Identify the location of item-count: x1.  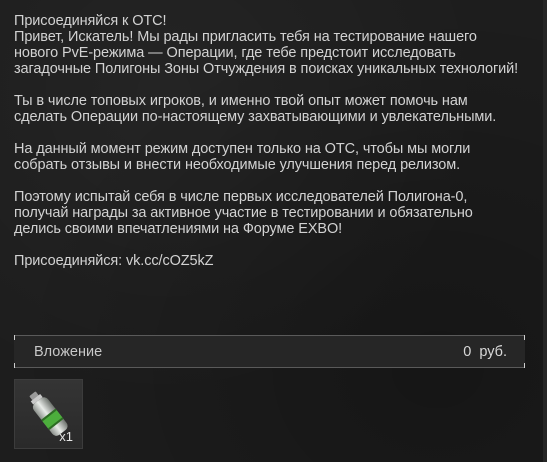
(66, 436).